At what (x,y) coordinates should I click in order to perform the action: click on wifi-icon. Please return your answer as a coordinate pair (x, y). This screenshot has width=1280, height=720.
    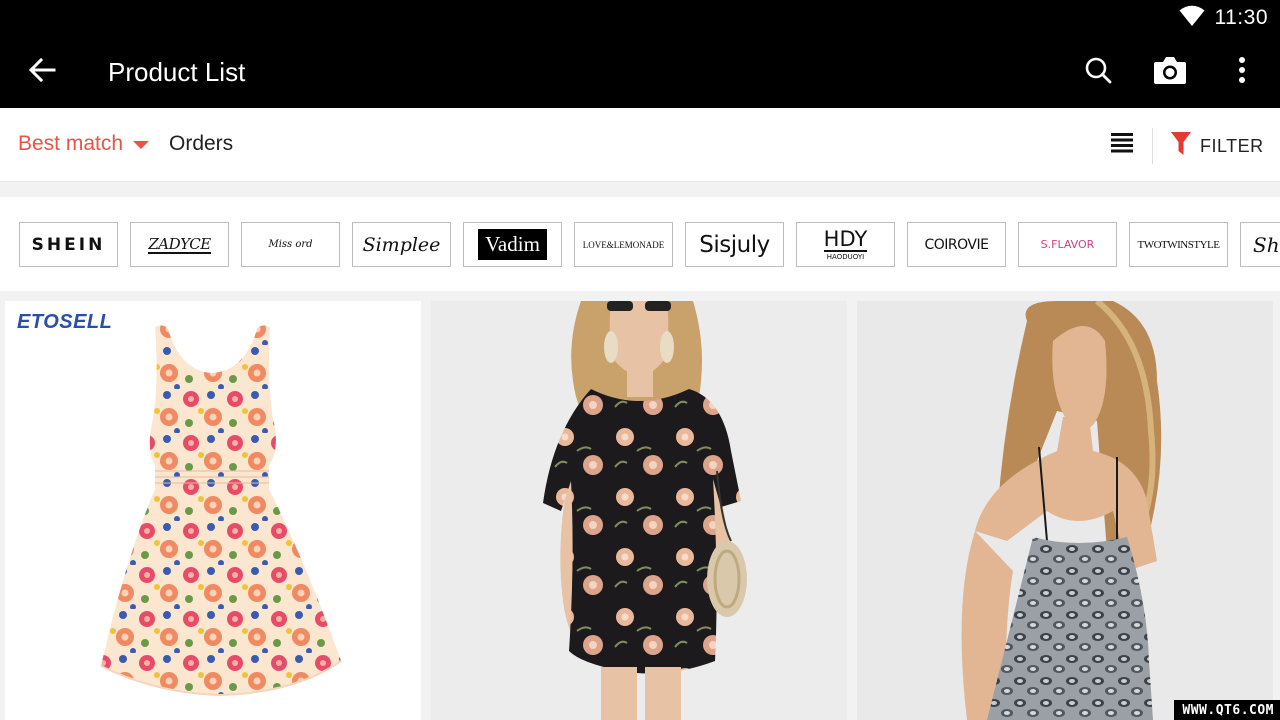
    Looking at the image, I should click on (1192, 18).